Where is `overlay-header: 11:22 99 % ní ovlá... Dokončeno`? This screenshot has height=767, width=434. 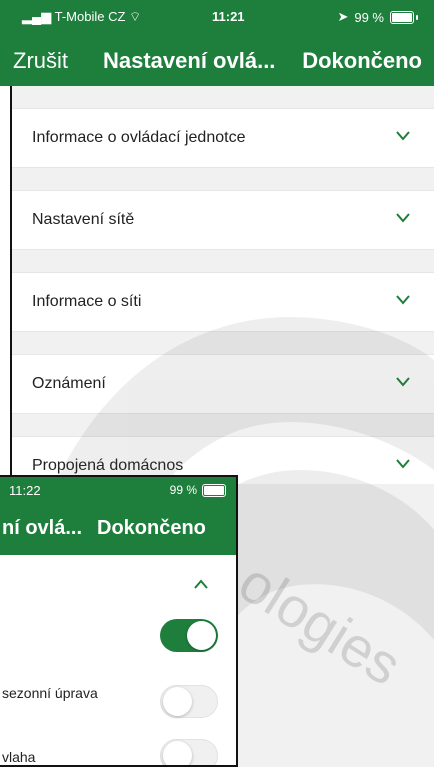
overlay-header: 11:22 99 % ní ovlá... Dokončeno is located at coordinates (118, 516).